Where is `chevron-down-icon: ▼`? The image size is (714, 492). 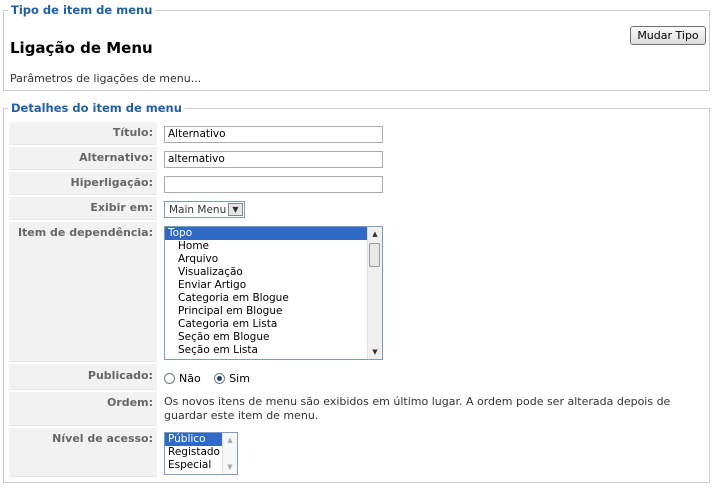 chevron-down-icon: ▼ is located at coordinates (235, 209).